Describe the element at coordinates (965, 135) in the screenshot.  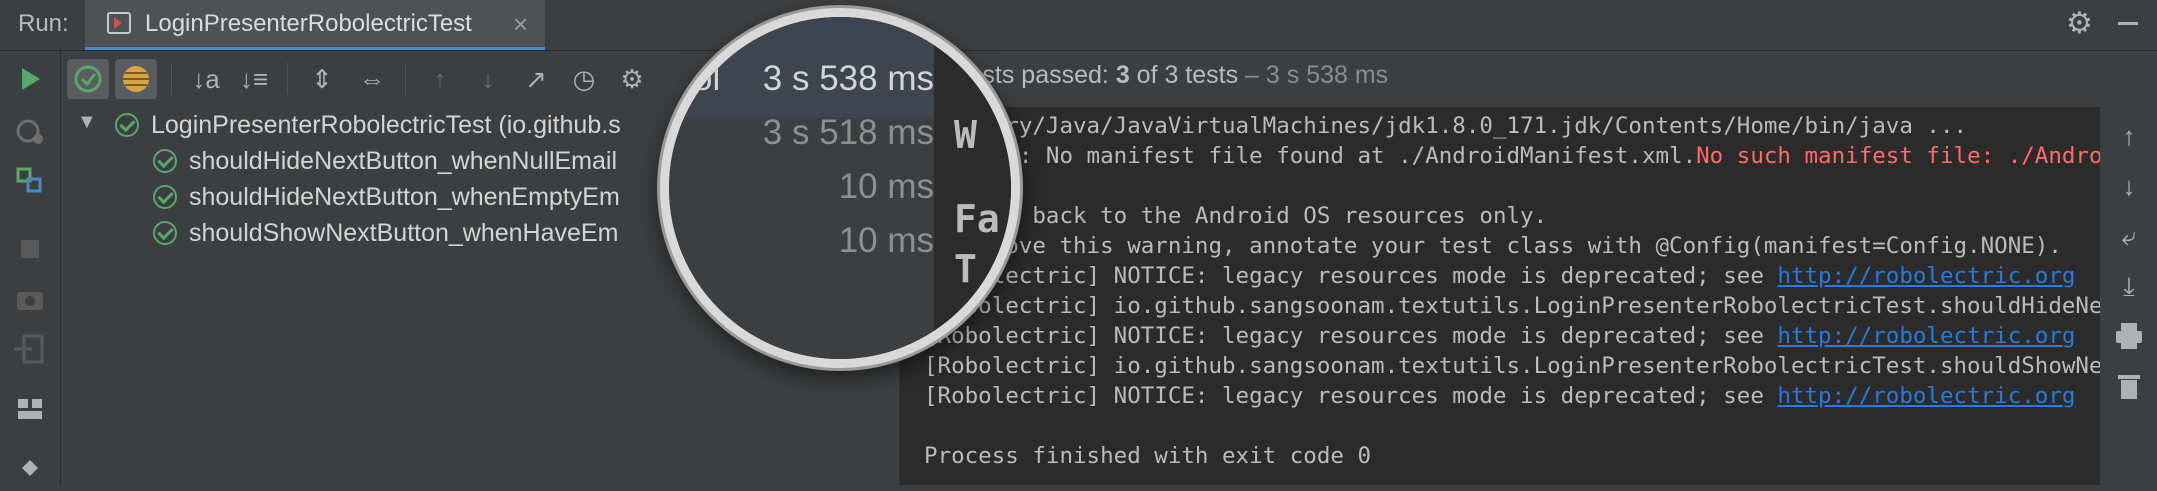
I see `magnified-console-text: W` at that location.